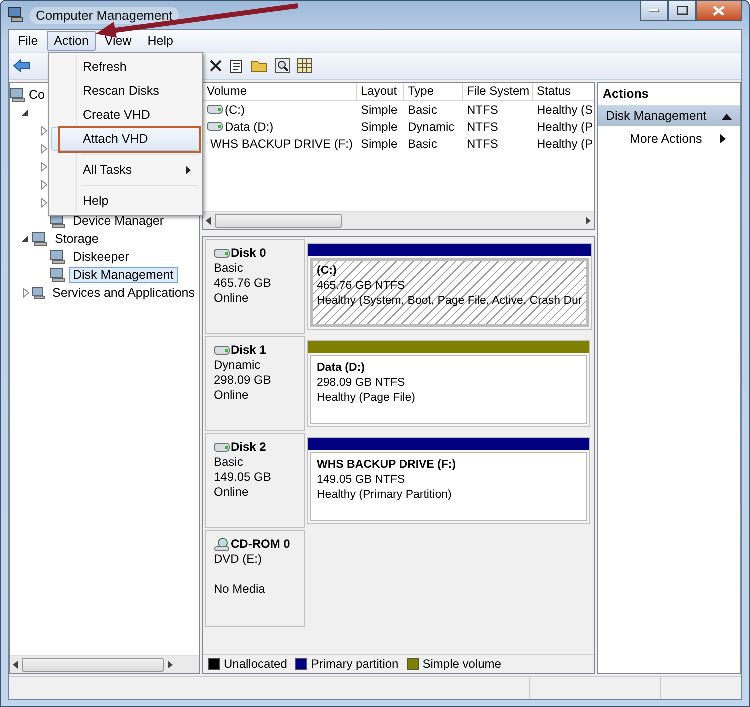  What do you see at coordinates (462, 664) in the screenshot?
I see `legend-label: Simple volume` at bounding box center [462, 664].